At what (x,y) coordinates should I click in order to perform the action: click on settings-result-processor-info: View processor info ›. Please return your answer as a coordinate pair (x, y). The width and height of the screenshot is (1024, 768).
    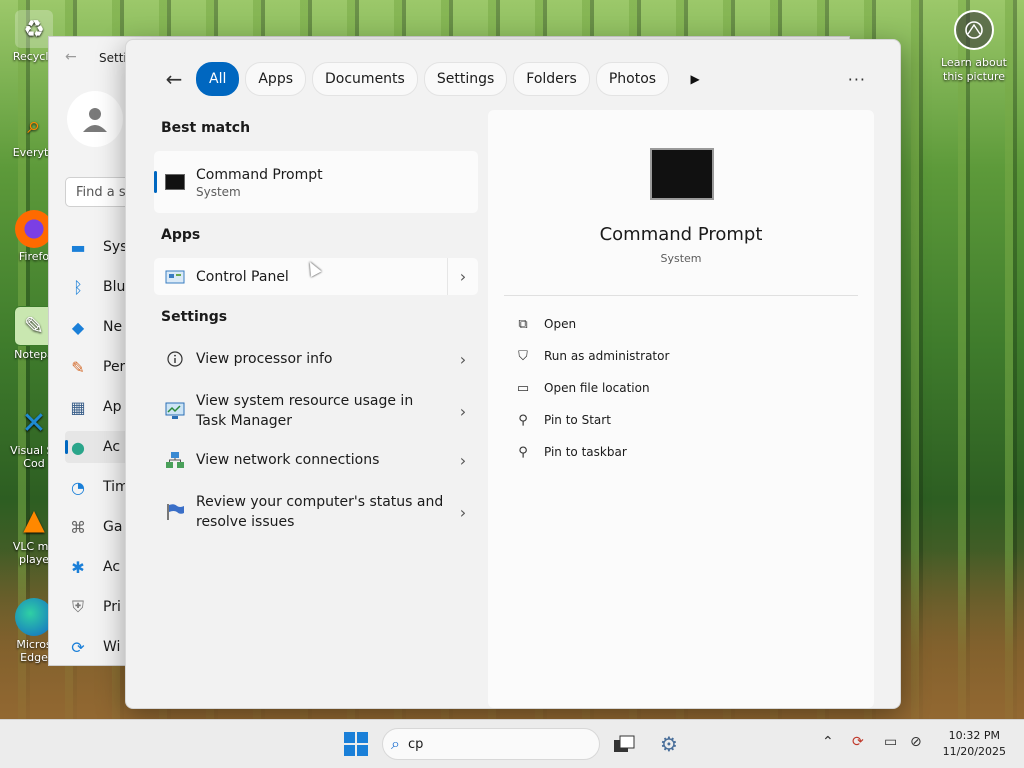
    Looking at the image, I should click on (316, 359).